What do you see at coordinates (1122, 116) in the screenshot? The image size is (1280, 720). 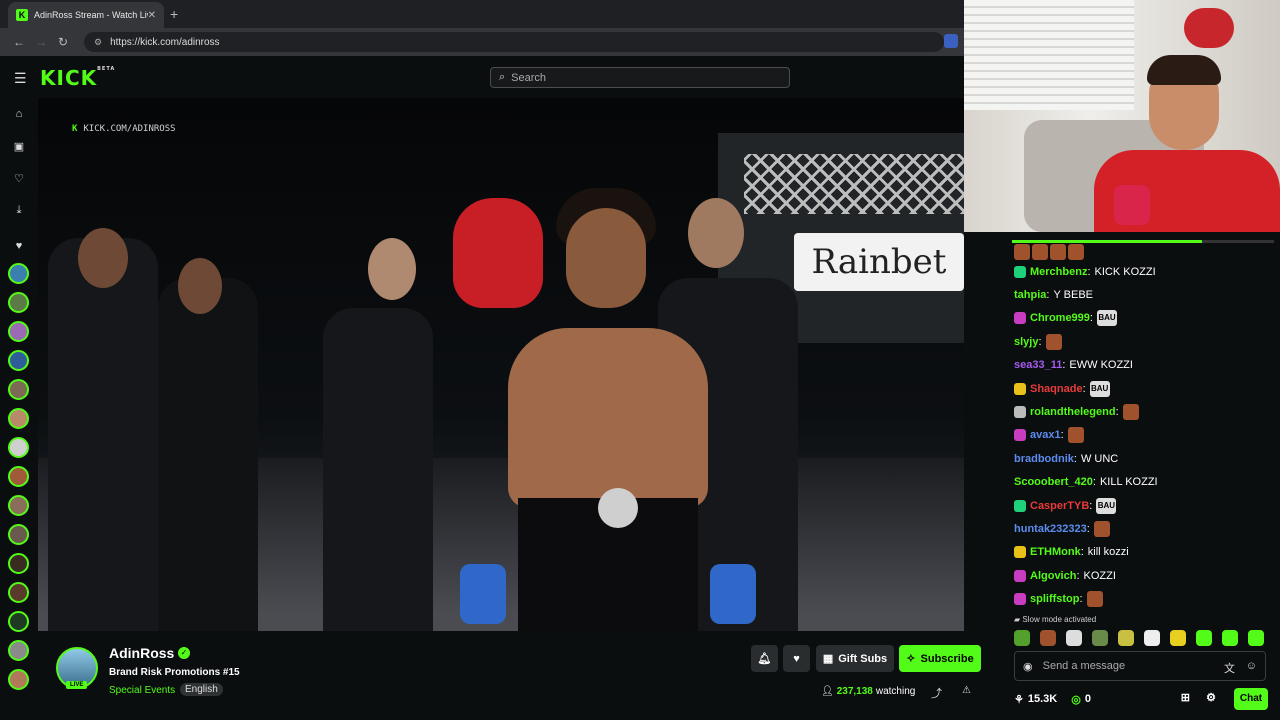 I see `webcam-overlay` at bounding box center [1122, 116].